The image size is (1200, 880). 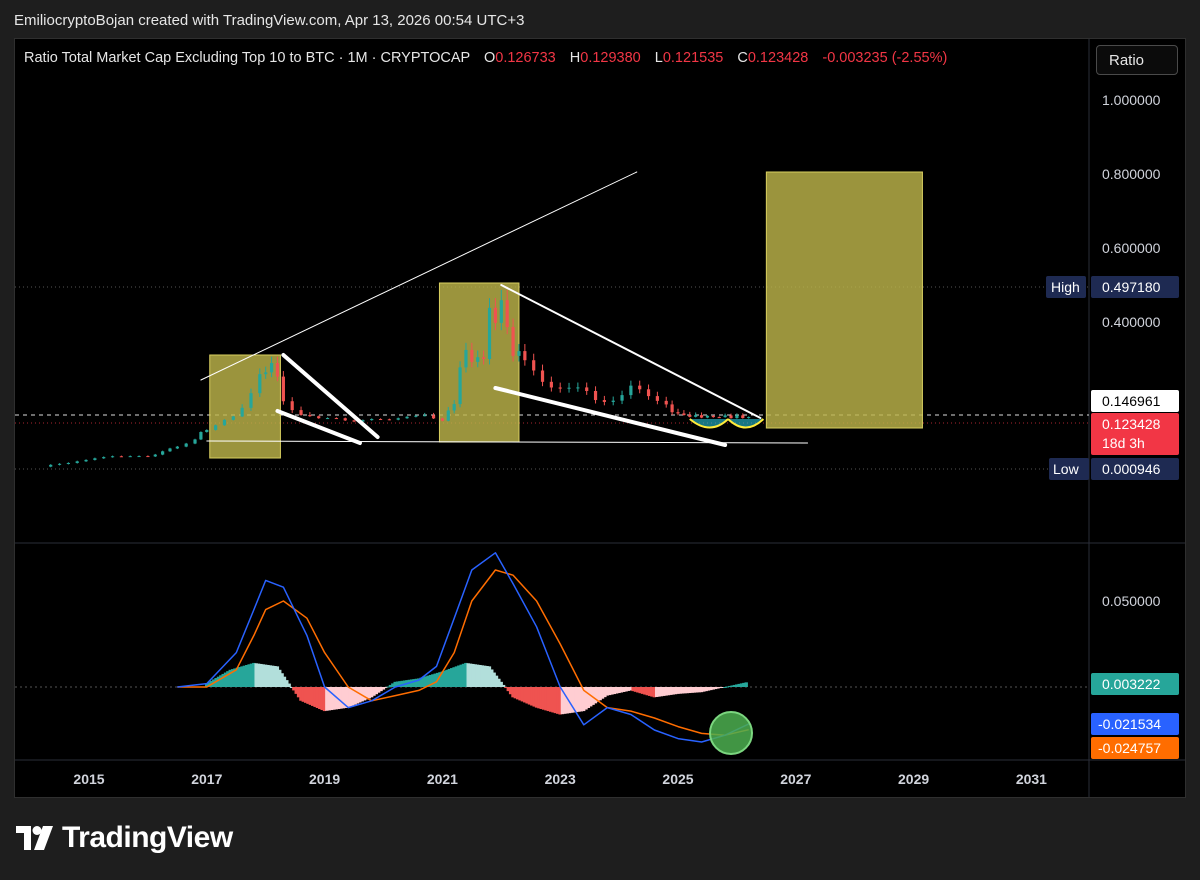 What do you see at coordinates (1031, 779) in the screenshot?
I see `time-tick-label: 2031` at bounding box center [1031, 779].